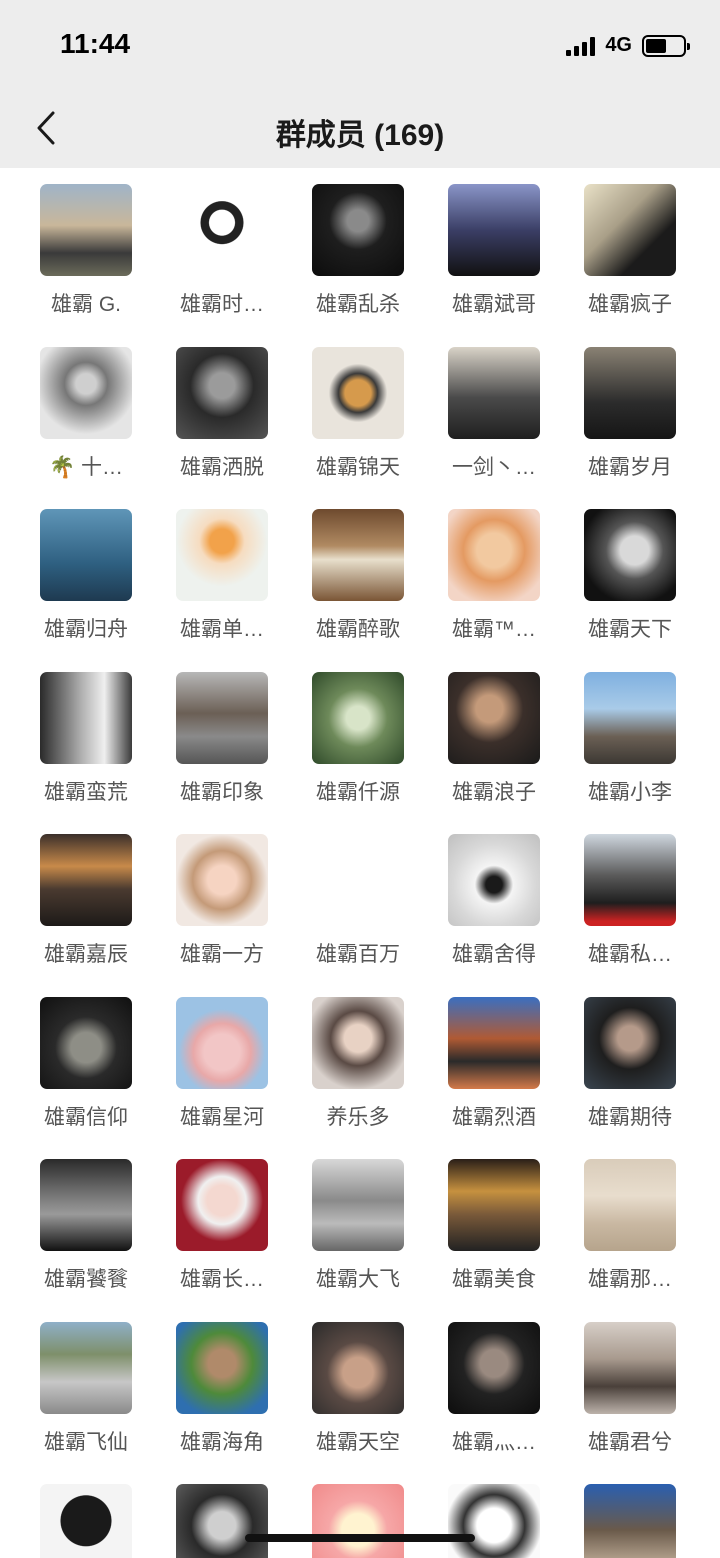 The image size is (720, 1558). I want to click on member-item: 雄霸嘉辰, so click(86, 899).